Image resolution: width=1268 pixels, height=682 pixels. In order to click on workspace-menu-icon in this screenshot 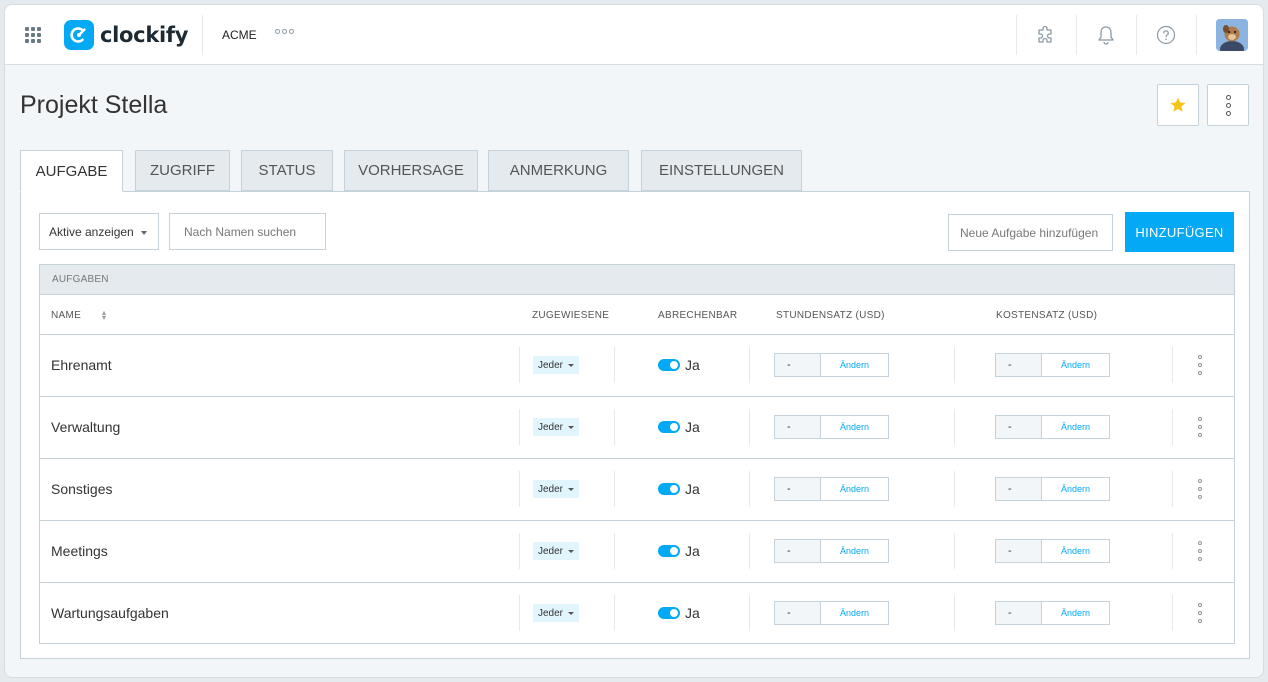, I will do `click(284, 31)`.